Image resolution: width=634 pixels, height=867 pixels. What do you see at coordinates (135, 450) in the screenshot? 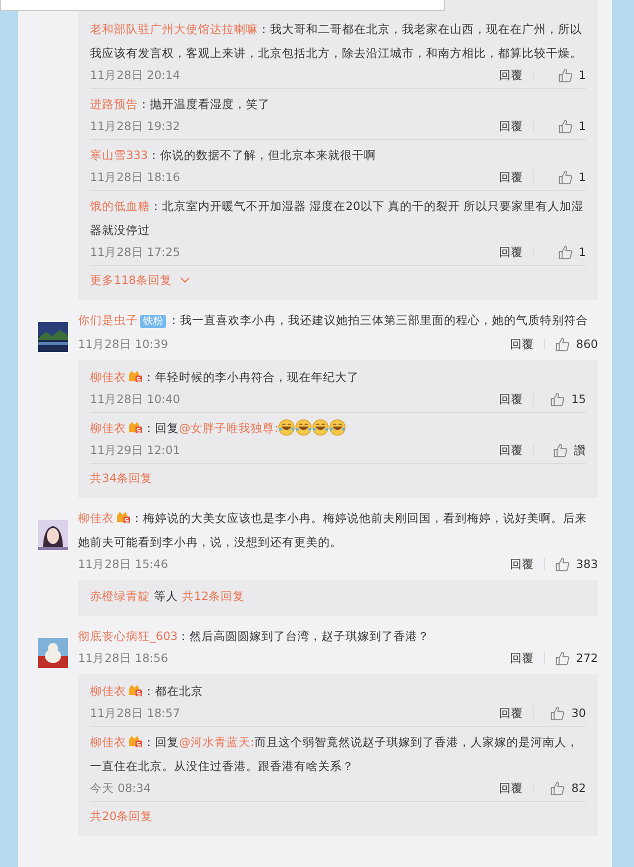
I see `reply-time: 11月29日 12:01` at bounding box center [135, 450].